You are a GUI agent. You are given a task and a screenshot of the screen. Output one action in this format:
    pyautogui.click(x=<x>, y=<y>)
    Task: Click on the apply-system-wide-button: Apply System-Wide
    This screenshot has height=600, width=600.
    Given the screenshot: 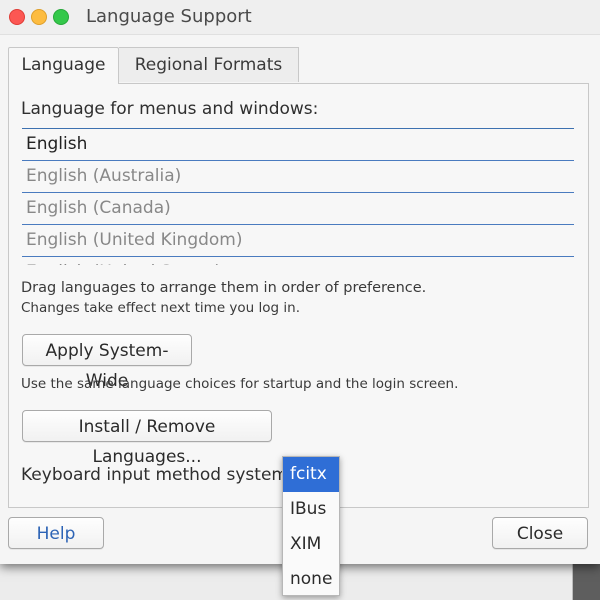 What is the action you would take?
    pyautogui.click(x=107, y=362)
    